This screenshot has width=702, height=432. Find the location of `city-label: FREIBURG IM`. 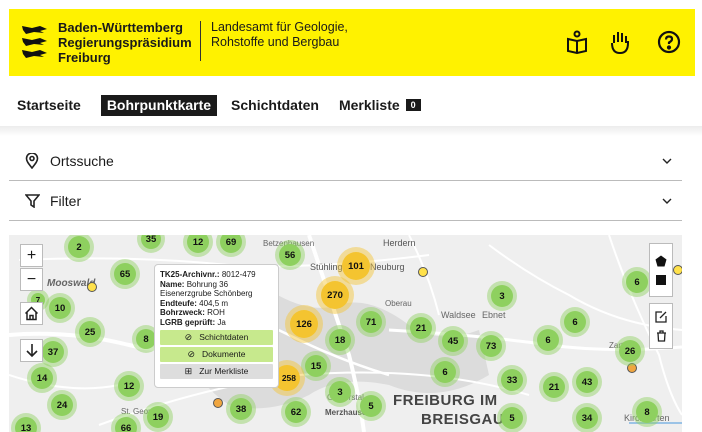

city-label: FREIBURG IM is located at coordinates (445, 400).